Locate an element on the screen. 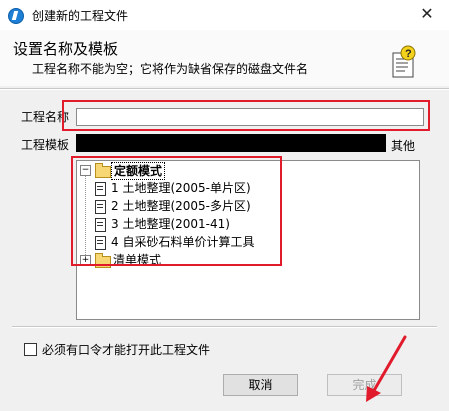 Image resolution: width=449 pixels, height=411 pixels. project-template-field is located at coordinates (231, 143).